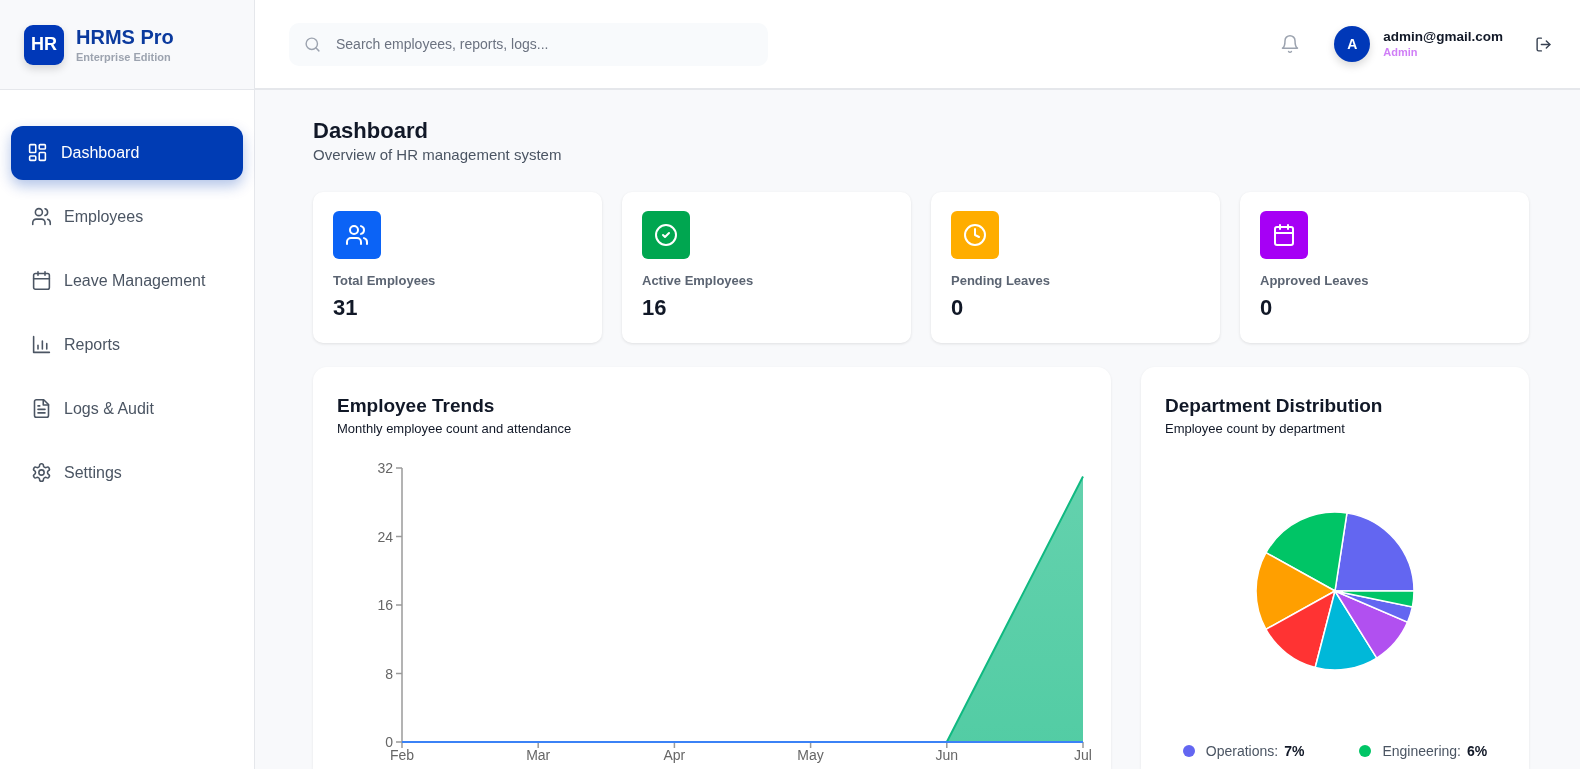  Describe the element at coordinates (370, 131) in the screenshot. I see `page-title: Dashboard` at that location.